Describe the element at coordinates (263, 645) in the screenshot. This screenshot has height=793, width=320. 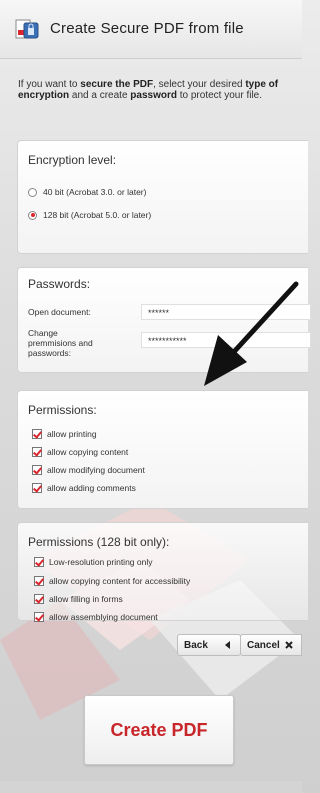
I see `cancel-label: Cancel` at that location.